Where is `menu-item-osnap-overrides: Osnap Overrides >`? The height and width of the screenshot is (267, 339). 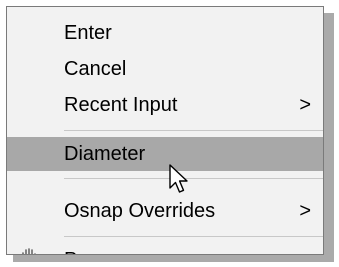
menu-item-osnap-overrides: Osnap Overrides > is located at coordinates (165, 211).